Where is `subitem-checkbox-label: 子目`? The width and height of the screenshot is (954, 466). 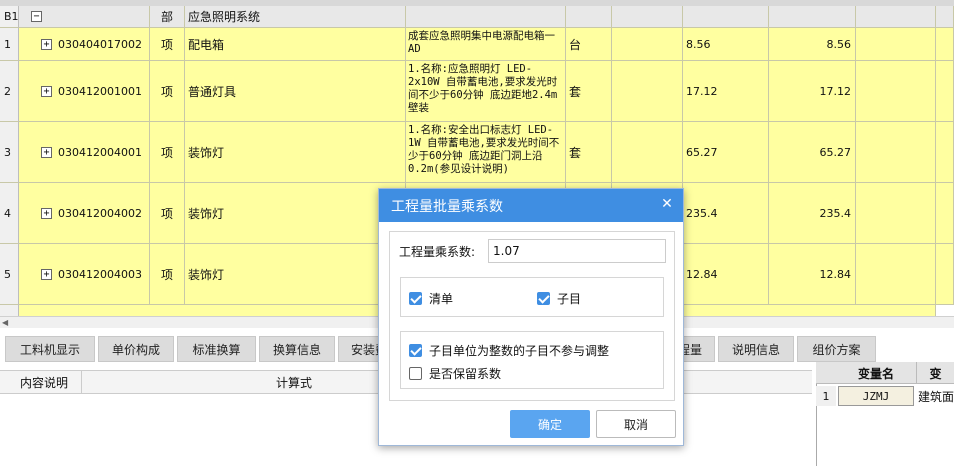 subitem-checkbox-label: 子目 is located at coordinates (569, 299).